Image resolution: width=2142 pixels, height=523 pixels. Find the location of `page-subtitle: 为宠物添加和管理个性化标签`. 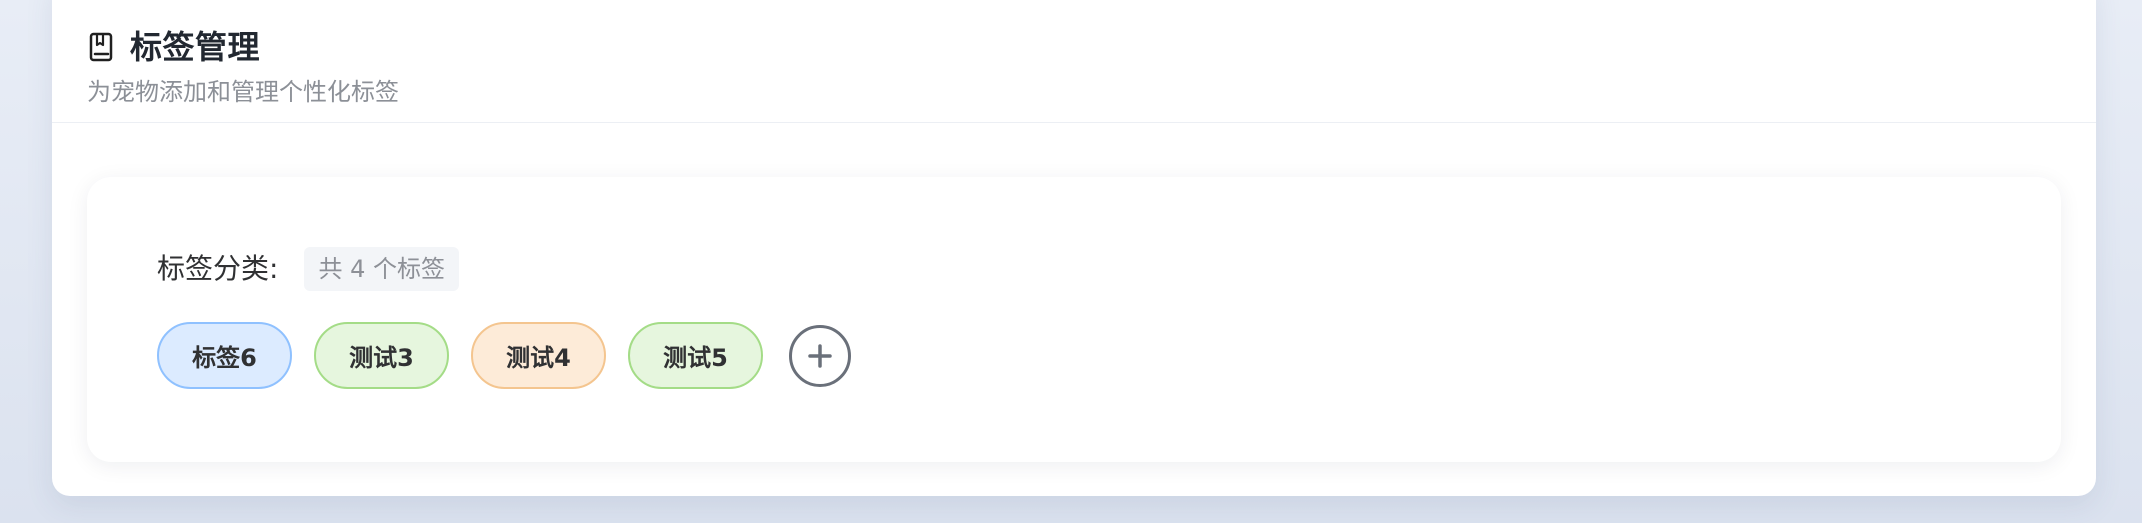

page-subtitle: 为宠物添加和管理个性化标签 is located at coordinates (243, 92).